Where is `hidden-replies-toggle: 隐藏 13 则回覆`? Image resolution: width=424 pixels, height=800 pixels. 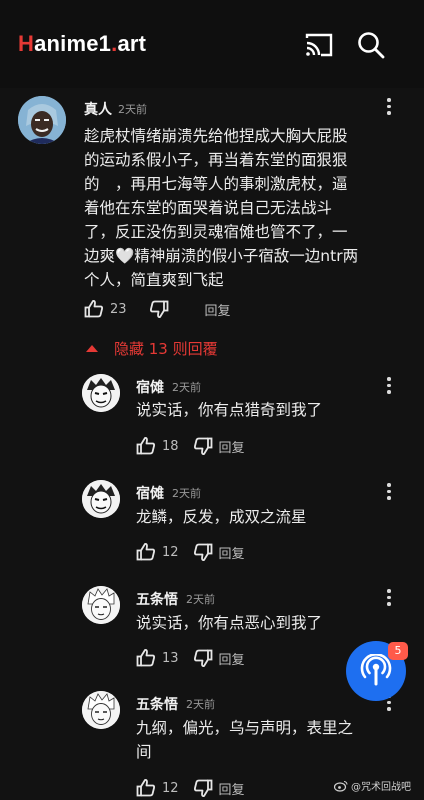
hidden-replies-toggle: 隐藏 13 则回覆 is located at coordinates (152, 348).